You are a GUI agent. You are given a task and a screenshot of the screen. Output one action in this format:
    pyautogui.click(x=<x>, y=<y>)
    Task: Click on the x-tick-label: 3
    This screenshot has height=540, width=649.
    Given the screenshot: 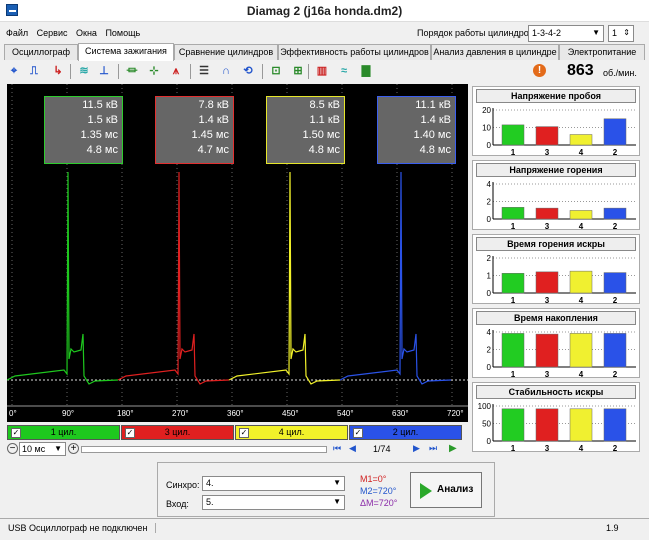 What is the action you would take?
    pyautogui.click(x=547, y=374)
    